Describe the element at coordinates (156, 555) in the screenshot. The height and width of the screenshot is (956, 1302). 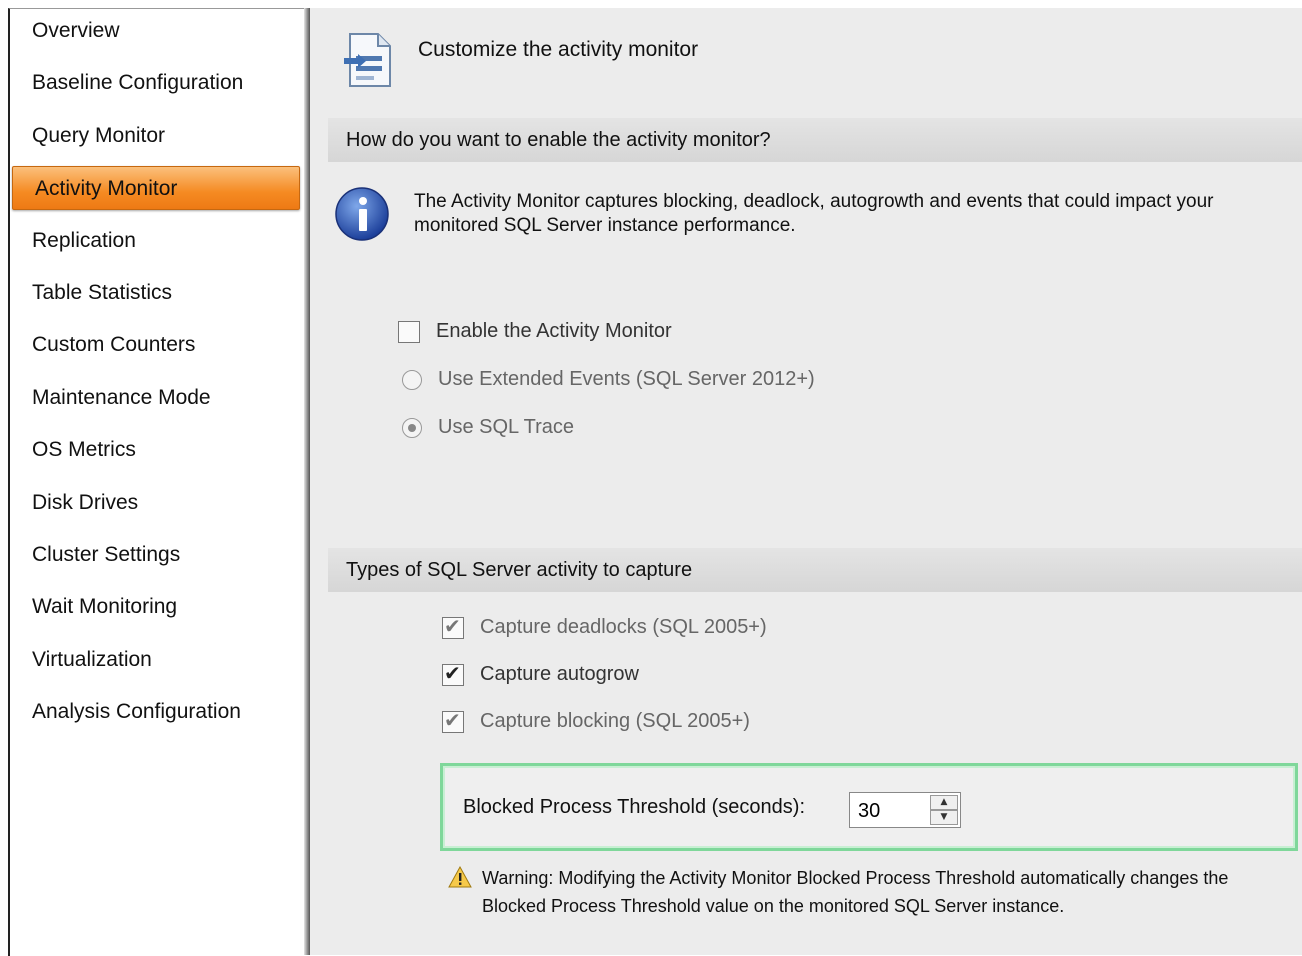
I see `sidebar-item-cluster-settings: Cluster Settings` at that location.